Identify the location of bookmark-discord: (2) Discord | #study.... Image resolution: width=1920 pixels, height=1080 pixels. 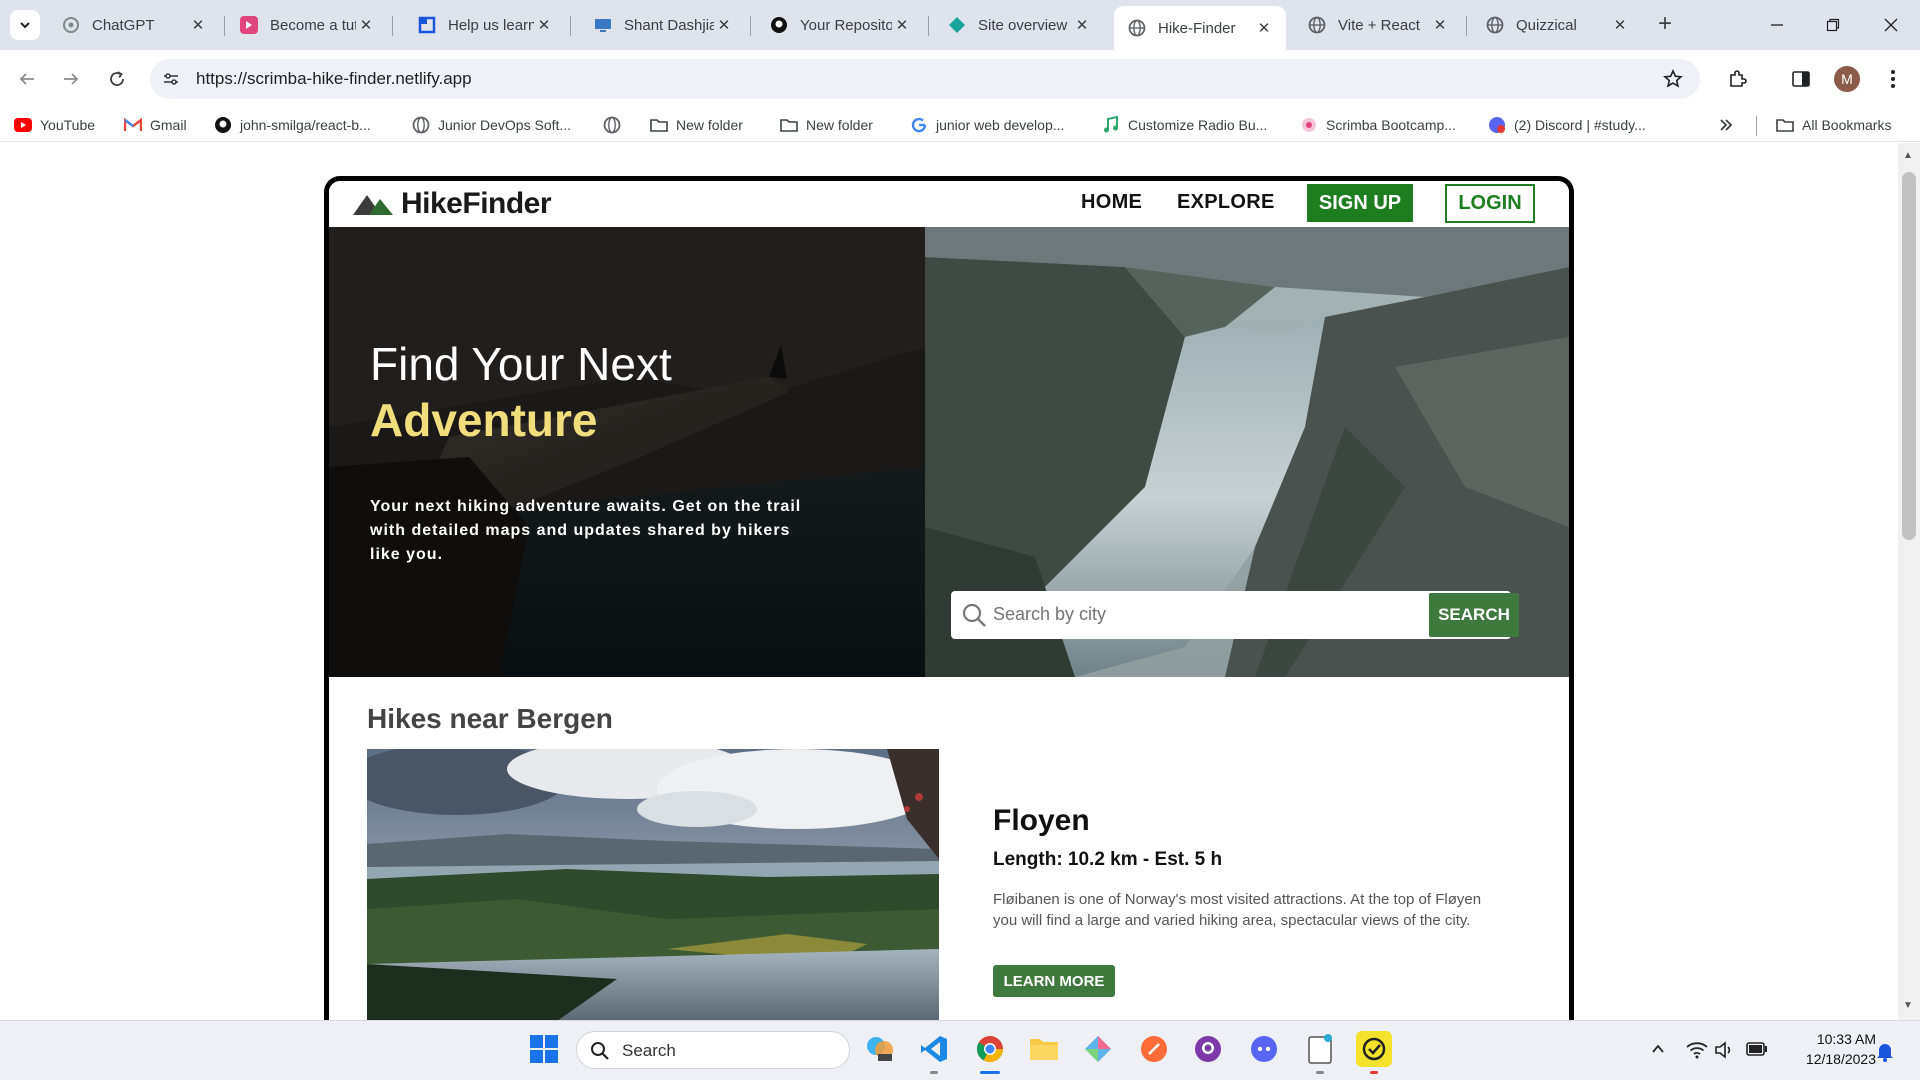
(1567, 125).